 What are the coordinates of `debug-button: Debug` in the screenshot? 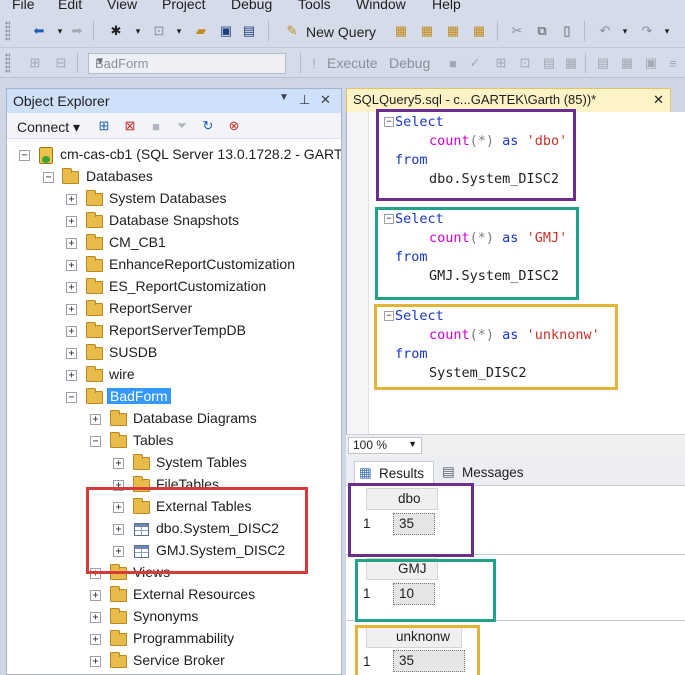 It's located at (409, 63).